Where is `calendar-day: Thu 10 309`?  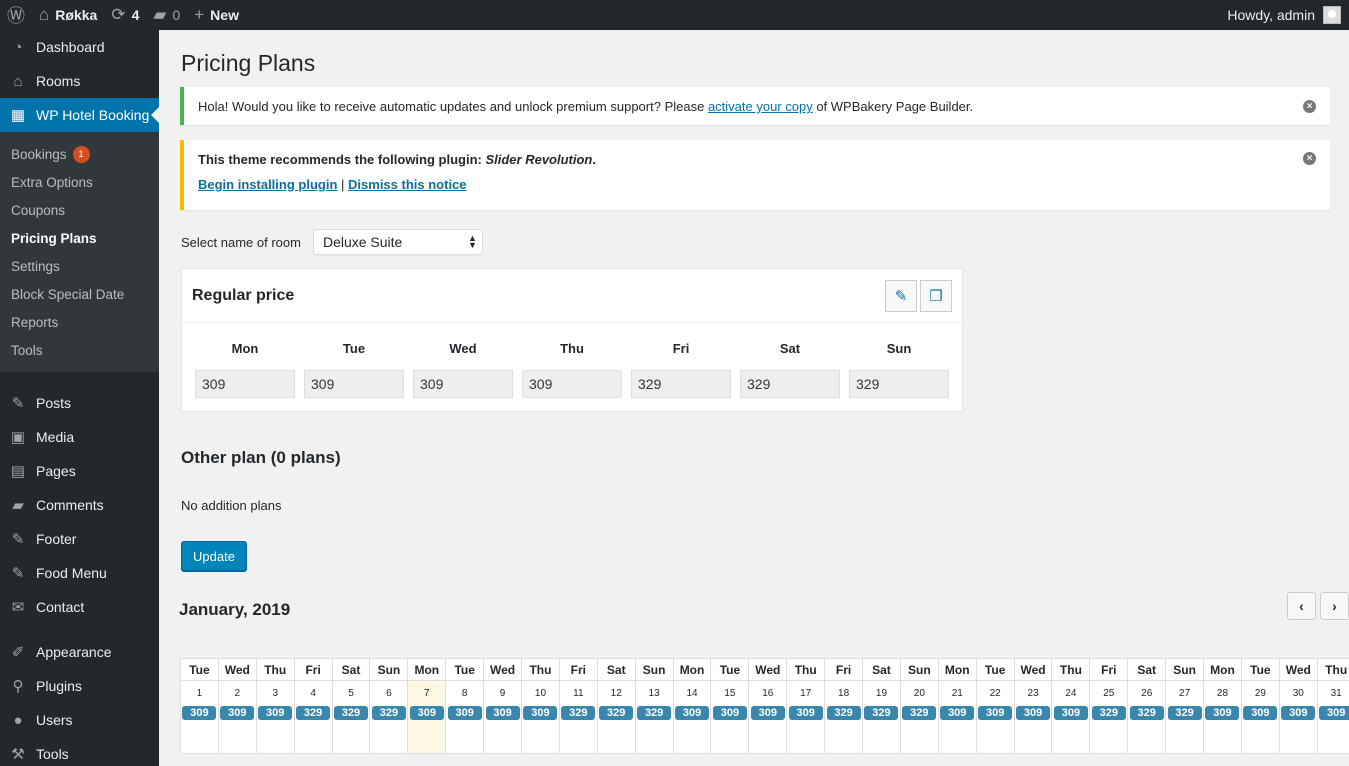
calendar-day: Thu 10 309 is located at coordinates (541, 706).